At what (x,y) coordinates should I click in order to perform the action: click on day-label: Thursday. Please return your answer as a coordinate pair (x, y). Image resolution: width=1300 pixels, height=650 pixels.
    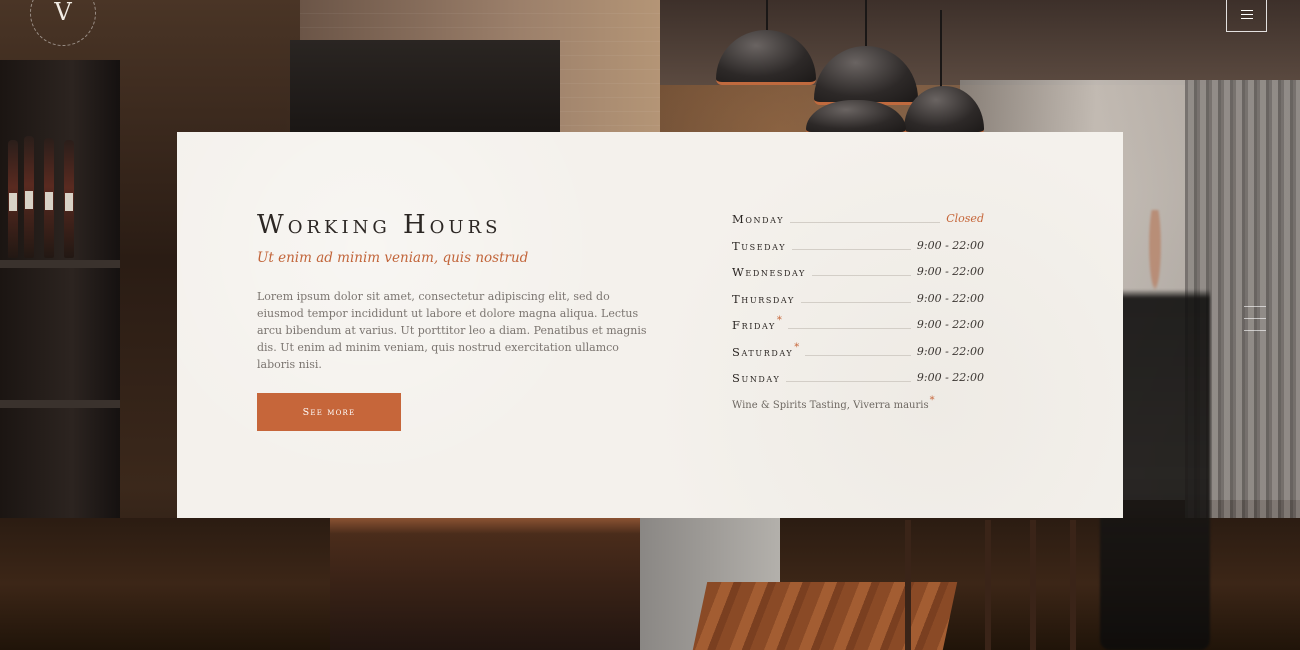
    Looking at the image, I should click on (766, 299).